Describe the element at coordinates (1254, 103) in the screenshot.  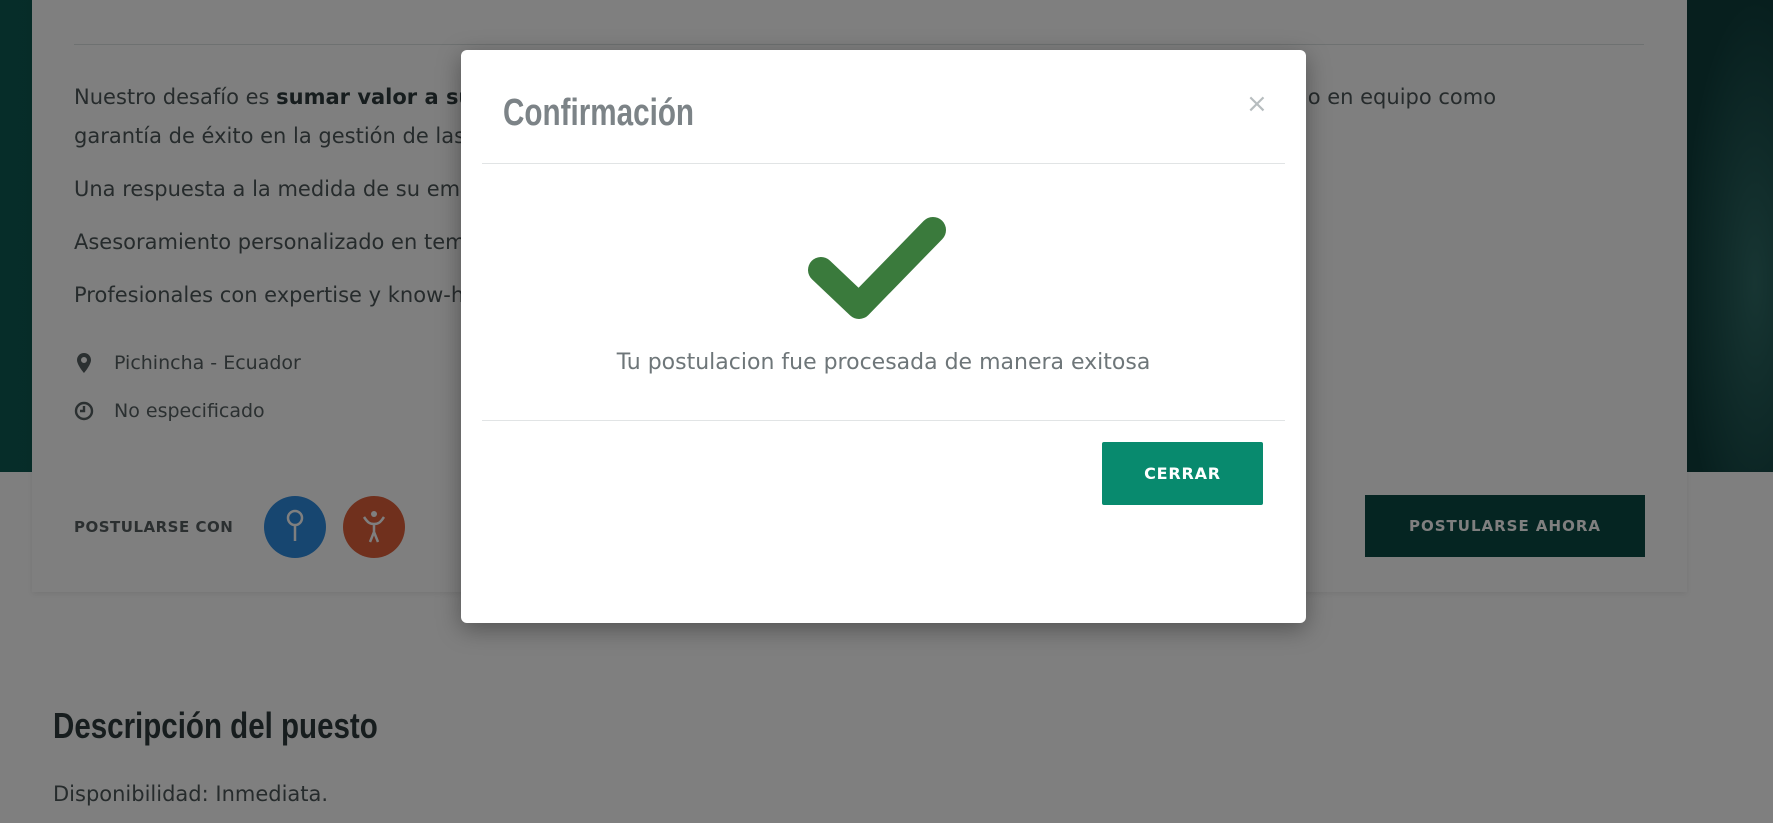
I see `close-icon: ×` at that location.